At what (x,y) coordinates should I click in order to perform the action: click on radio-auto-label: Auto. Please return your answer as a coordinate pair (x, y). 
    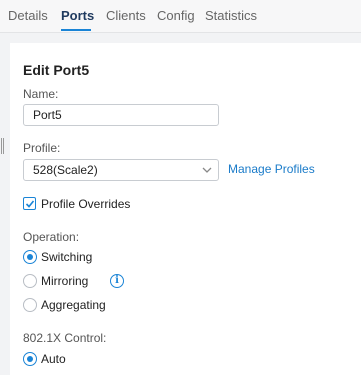
    Looking at the image, I should click on (53, 359).